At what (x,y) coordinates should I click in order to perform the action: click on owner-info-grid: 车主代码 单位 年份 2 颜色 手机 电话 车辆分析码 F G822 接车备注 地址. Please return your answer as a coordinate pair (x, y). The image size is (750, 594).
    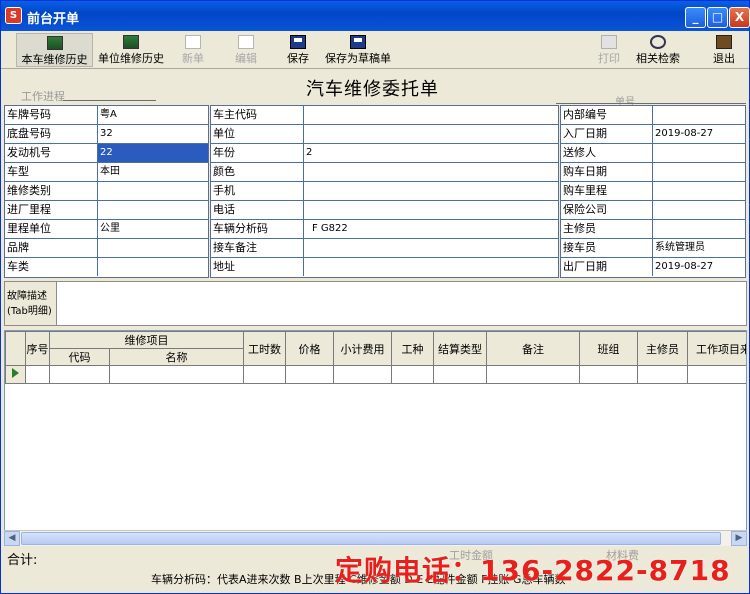
    Looking at the image, I should click on (384, 191).